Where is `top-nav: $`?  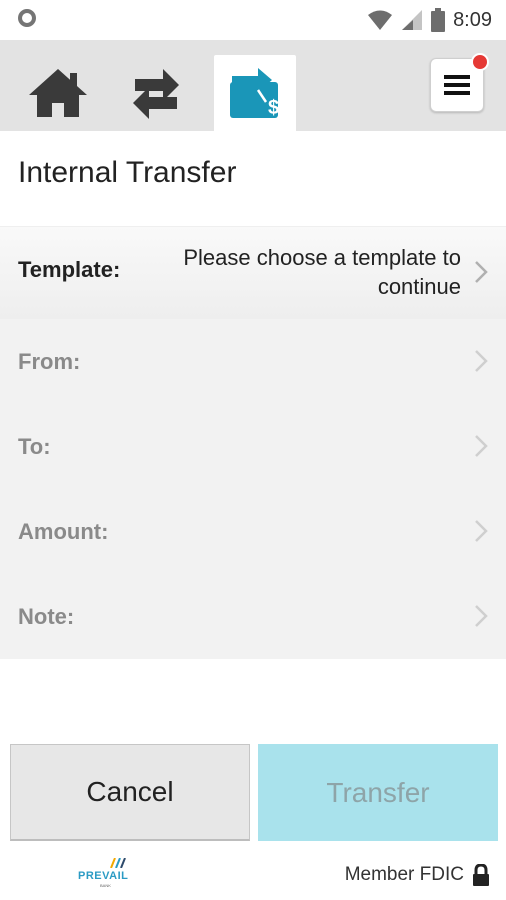
top-nav: $ is located at coordinates (253, 85).